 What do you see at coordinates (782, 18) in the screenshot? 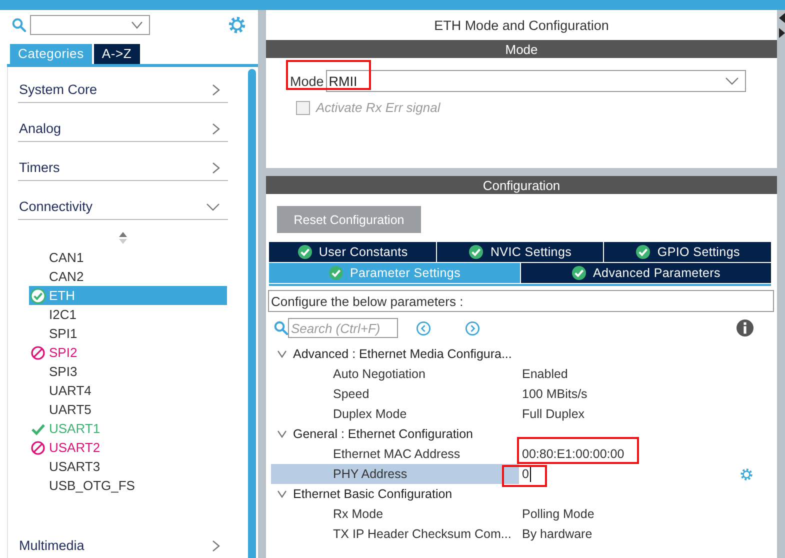
I see `collapse-left-icon` at bounding box center [782, 18].